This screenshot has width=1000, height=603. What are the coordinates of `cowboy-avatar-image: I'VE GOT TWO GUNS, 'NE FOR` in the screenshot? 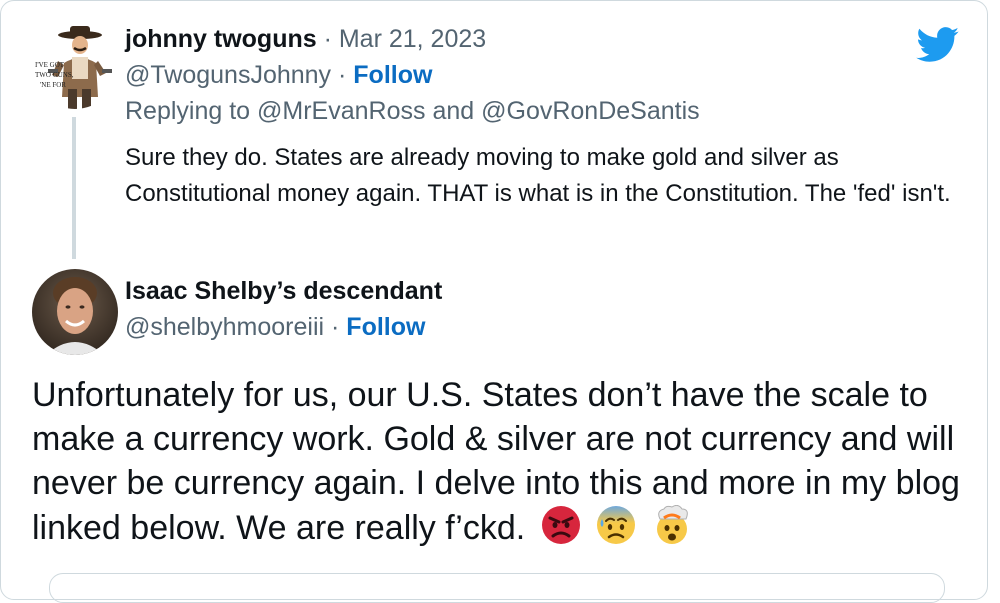 It's located at (75, 66).